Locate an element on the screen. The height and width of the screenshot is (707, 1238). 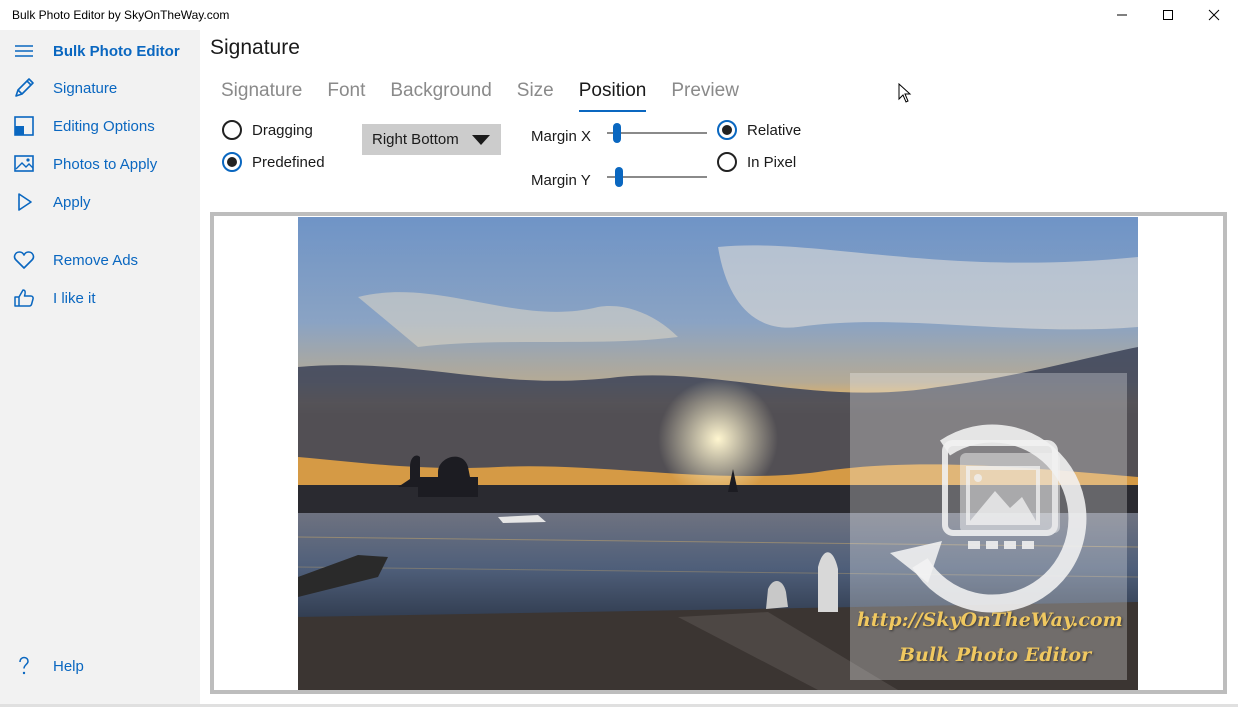
question-icon is located at coordinates (24, 666).